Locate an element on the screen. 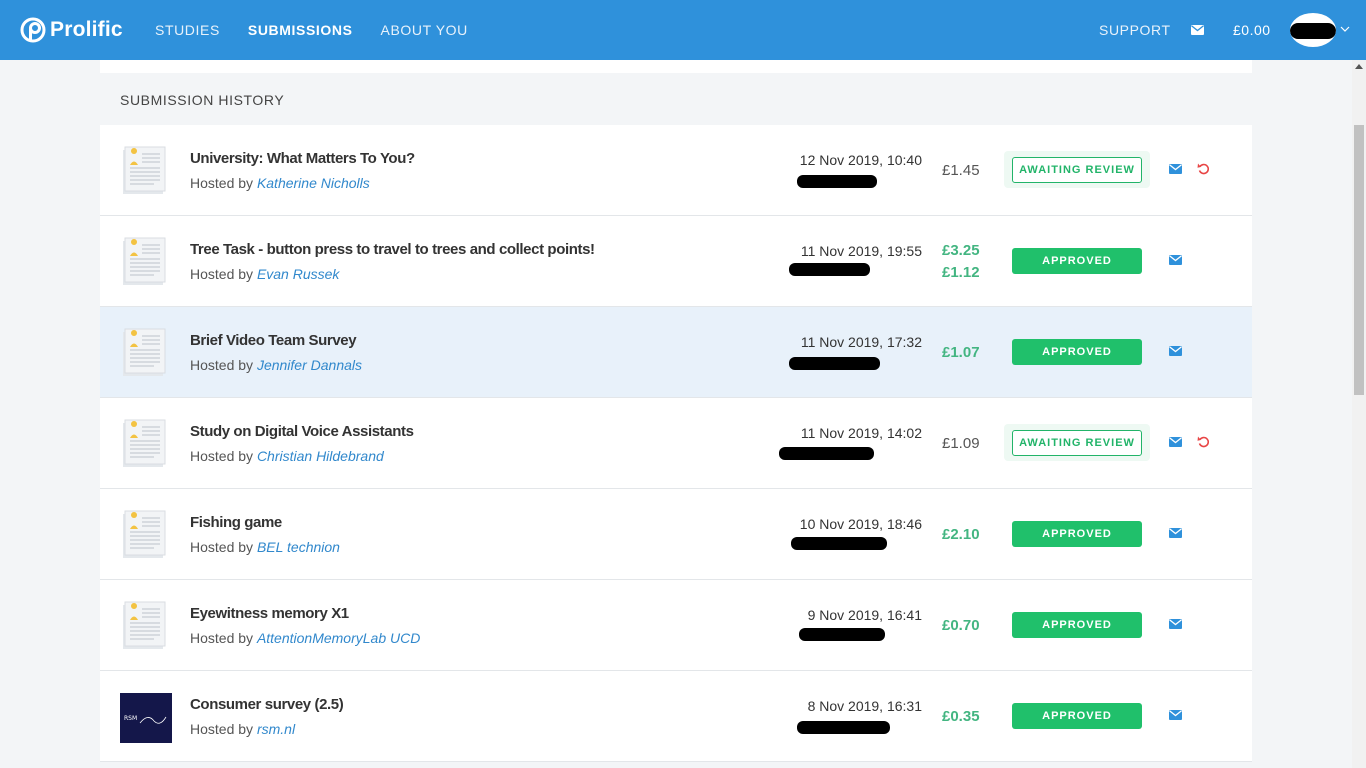 This screenshot has width=1366, height=768. study-host: Hosted by Christian Hildebrand is located at coordinates (287, 456).